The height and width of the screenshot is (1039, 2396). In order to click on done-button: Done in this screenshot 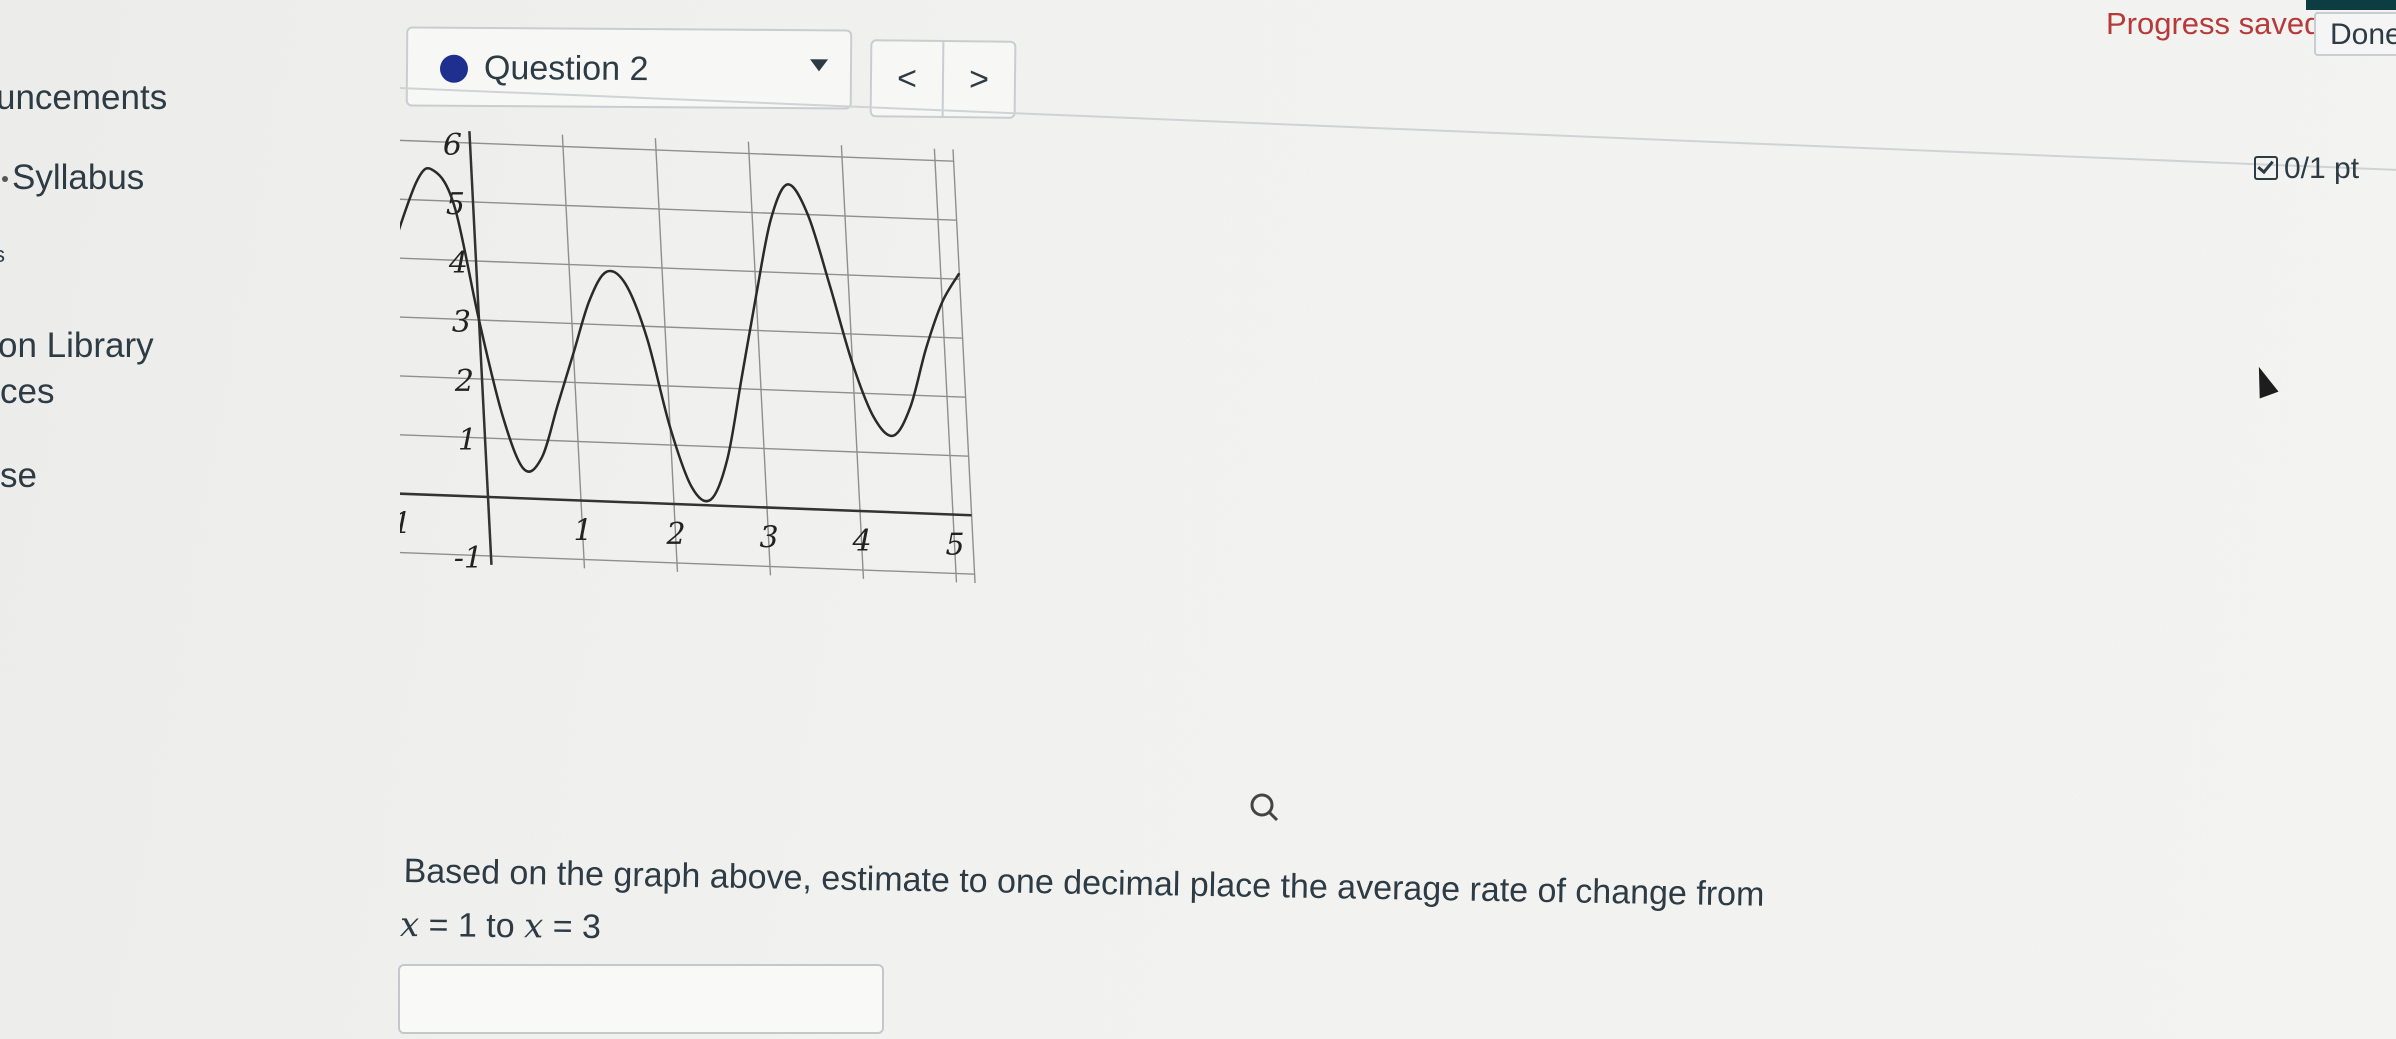, I will do `click(2355, 34)`.